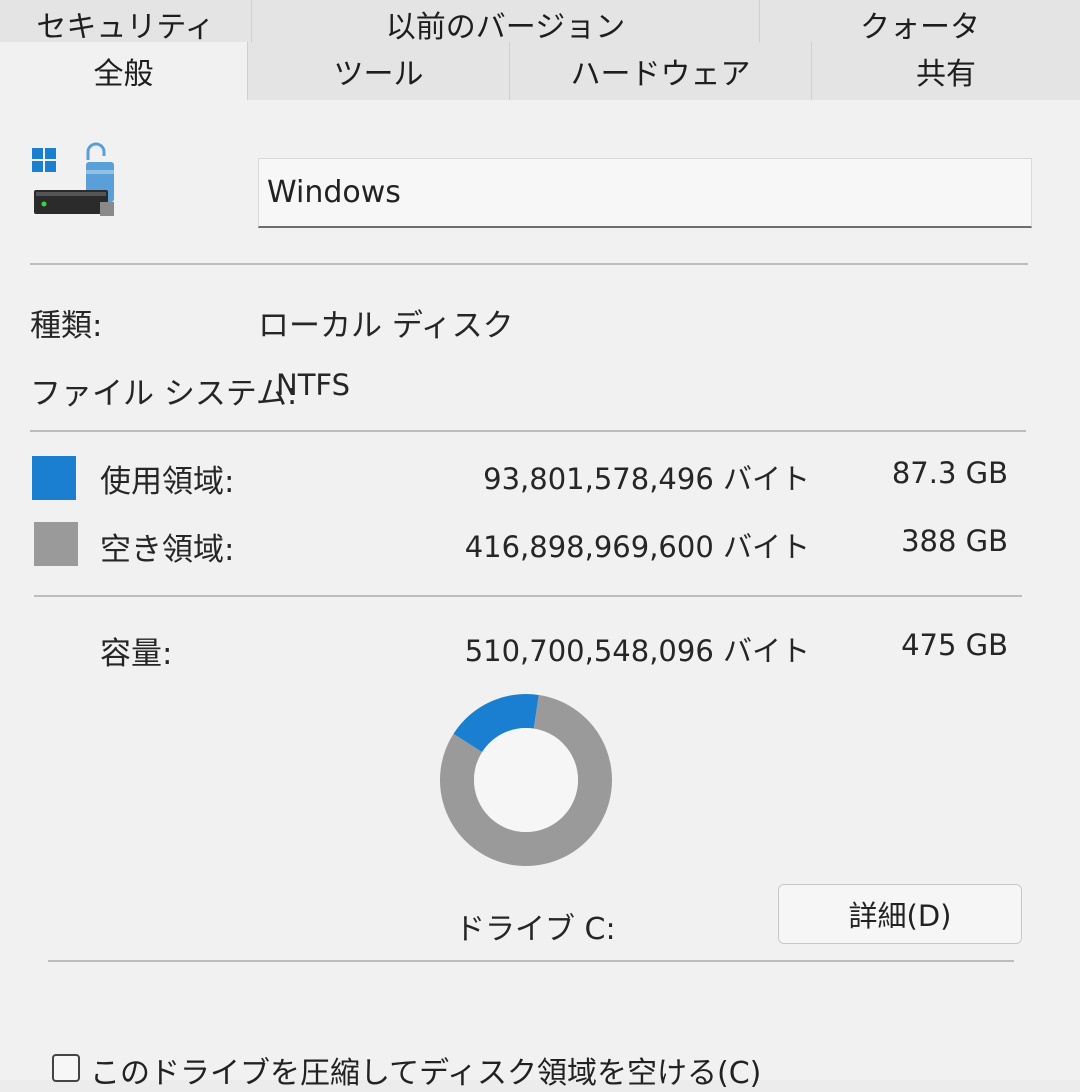 The width and height of the screenshot is (1080, 1092). I want to click on tab-row-2: 全般 ツール ハードウェア 共有, so click(540, 71).